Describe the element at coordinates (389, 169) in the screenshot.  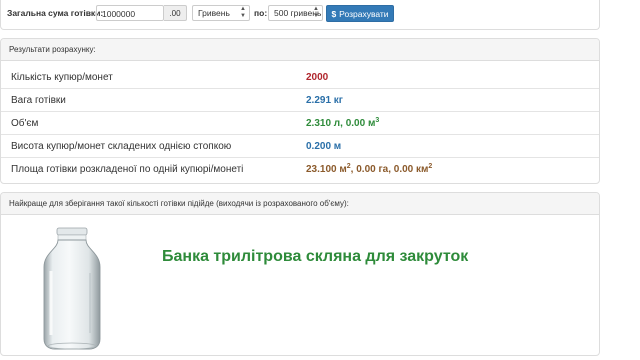
I see `area-value-ha-km2: , 0.00 га, 0.00 км` at that location.